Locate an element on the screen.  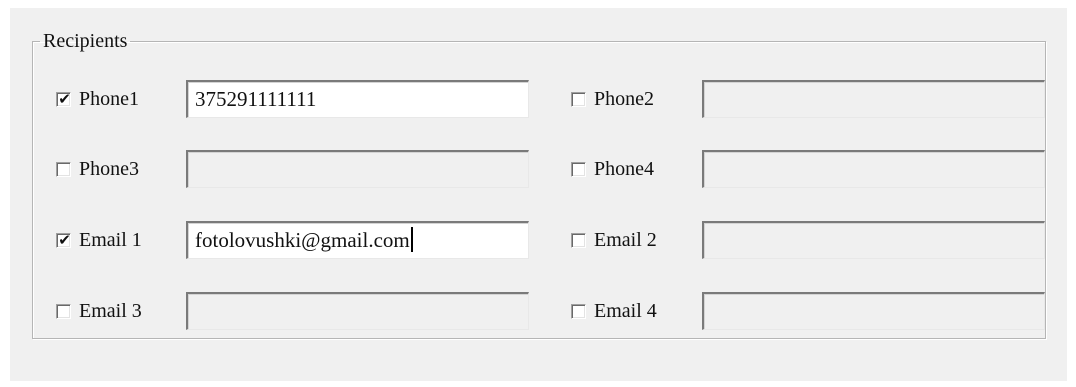
email1-checkbox: ✔ is located at coordinates (63, 239).